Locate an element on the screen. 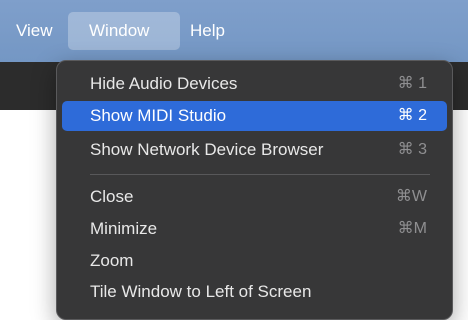 The height and width of the screenshot is (320, 468). menu-separator is located at coordinates (260, 174).